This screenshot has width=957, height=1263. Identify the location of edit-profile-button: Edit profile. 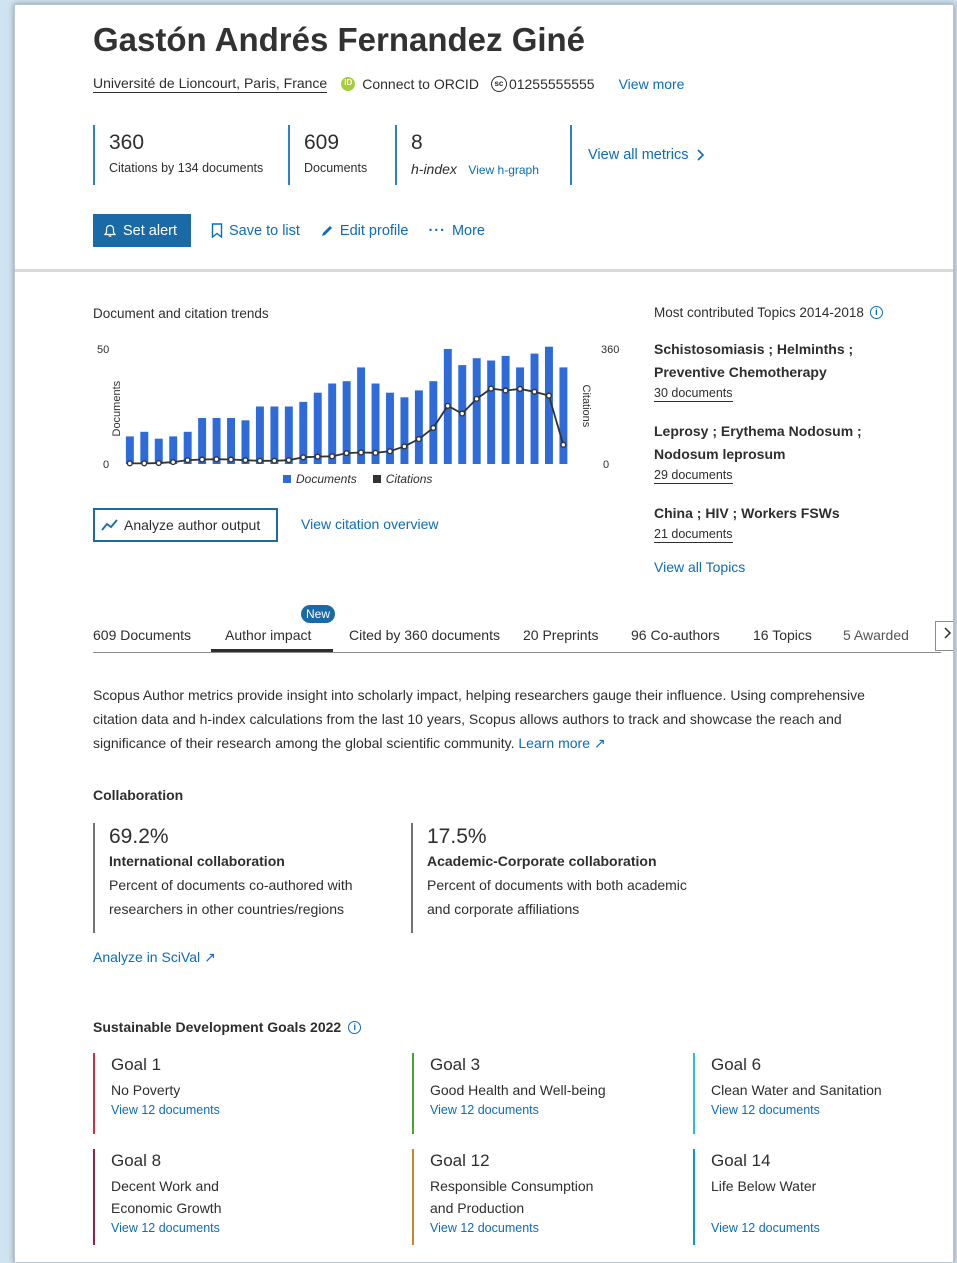
(364, 231).